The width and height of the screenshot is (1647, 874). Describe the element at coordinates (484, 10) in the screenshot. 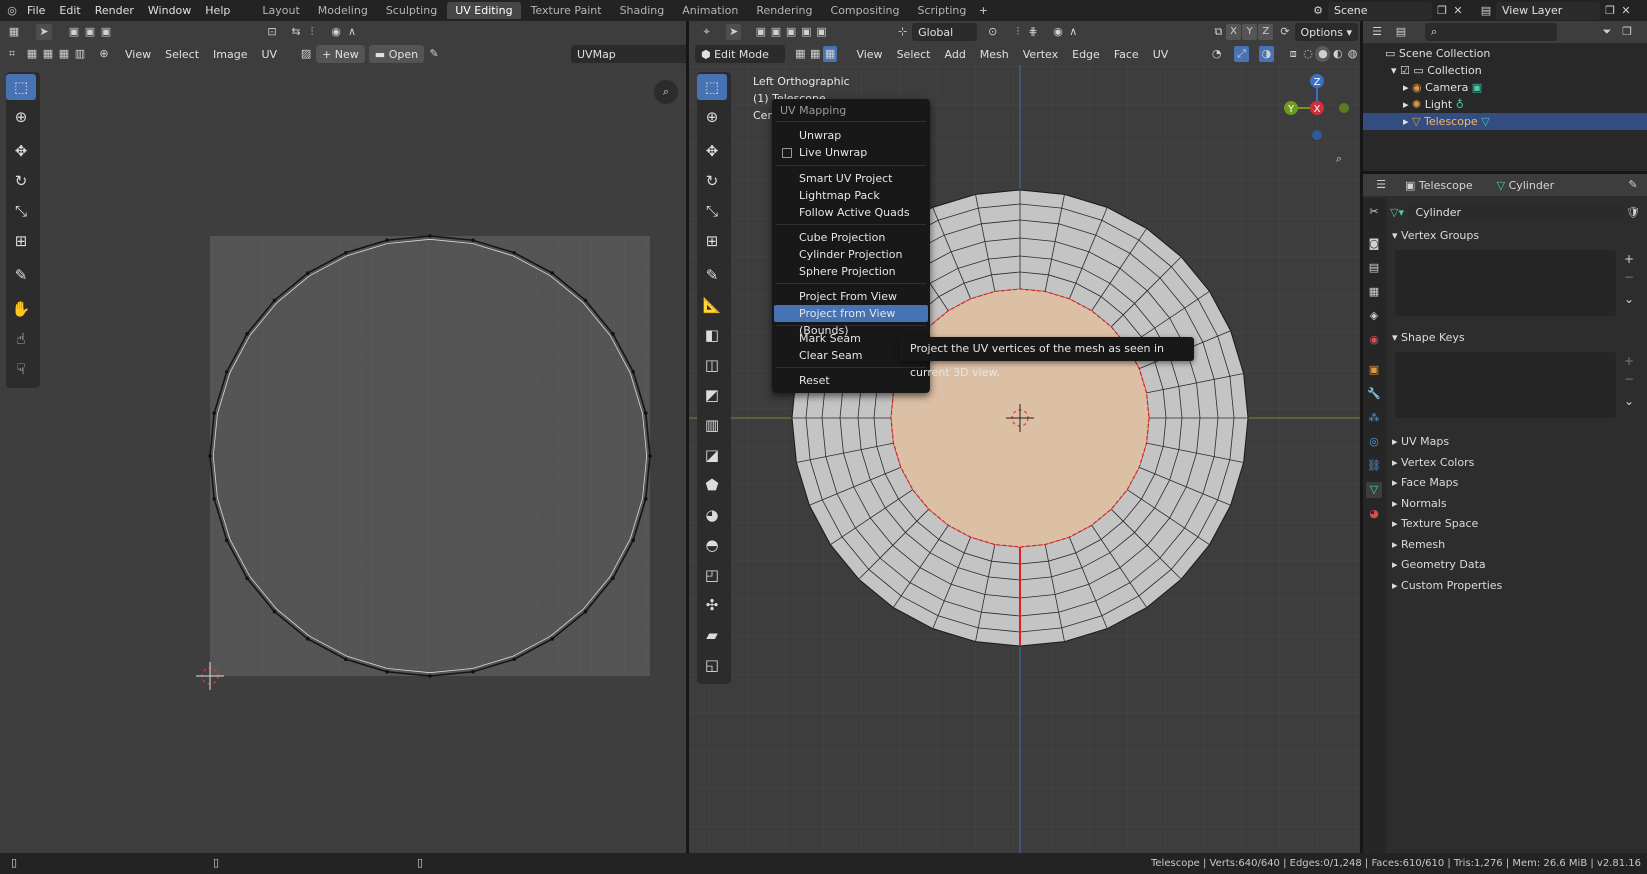

I see `tab-uv-editing: UV Editing` at that location.